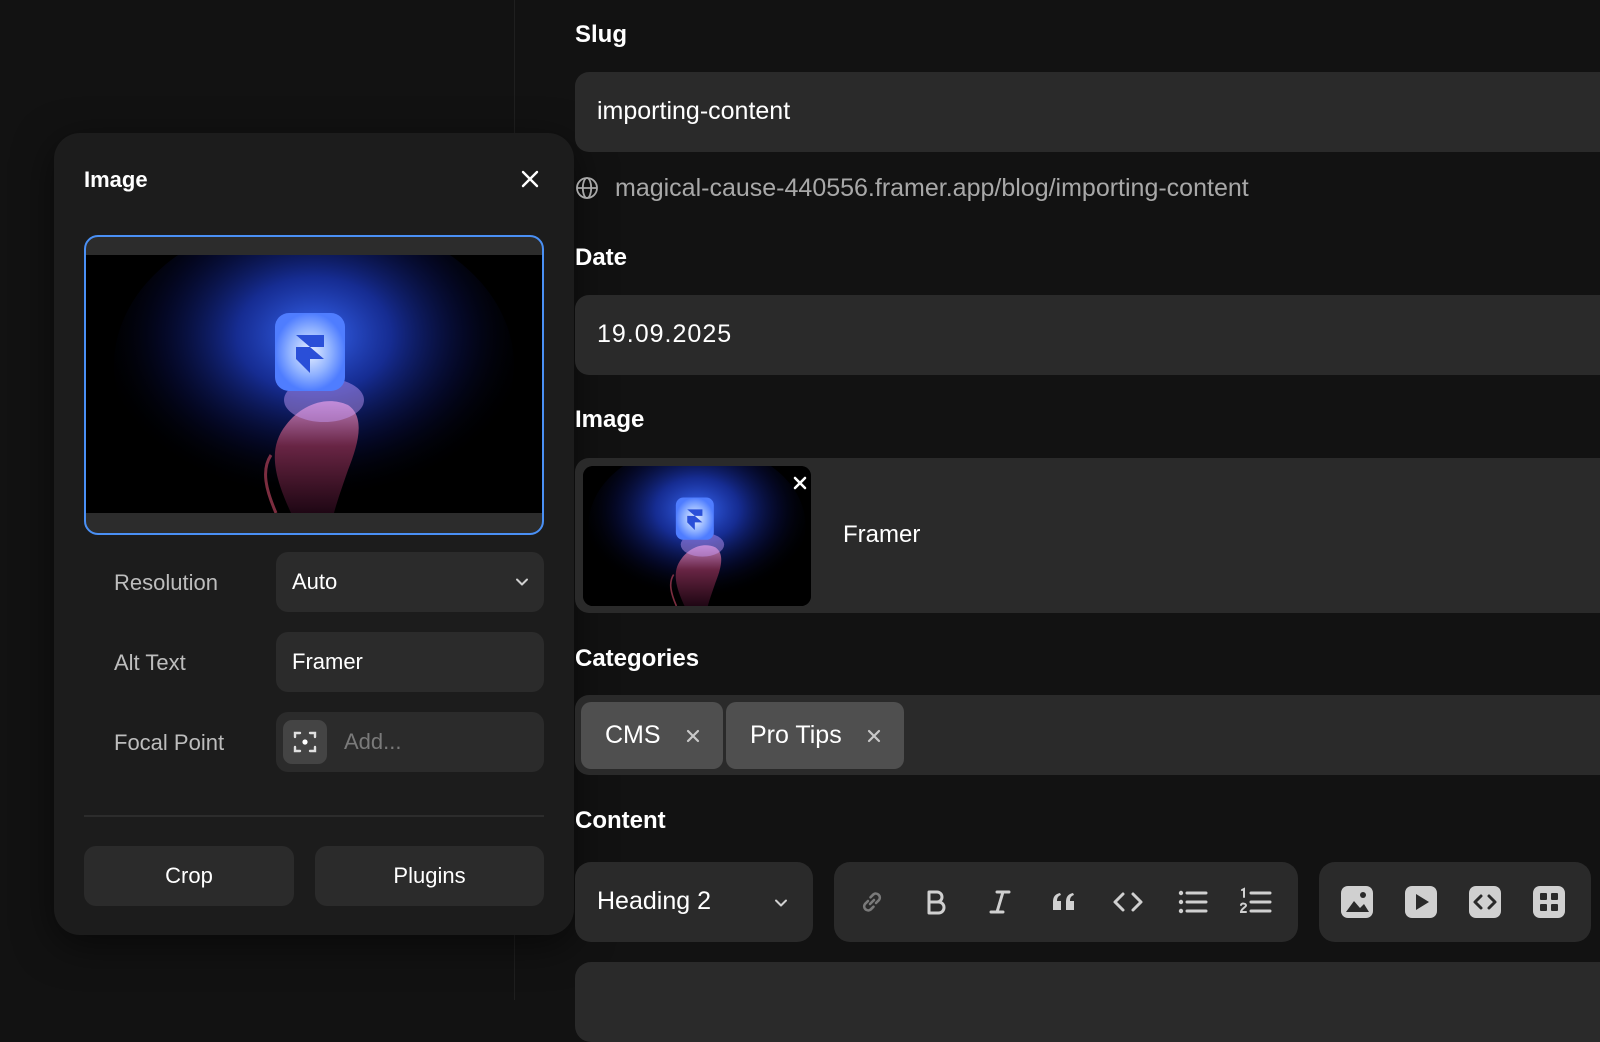  Describe the element at coordinates (1087, 535) in the screenshot. I see `image-field: Framer` at that location.